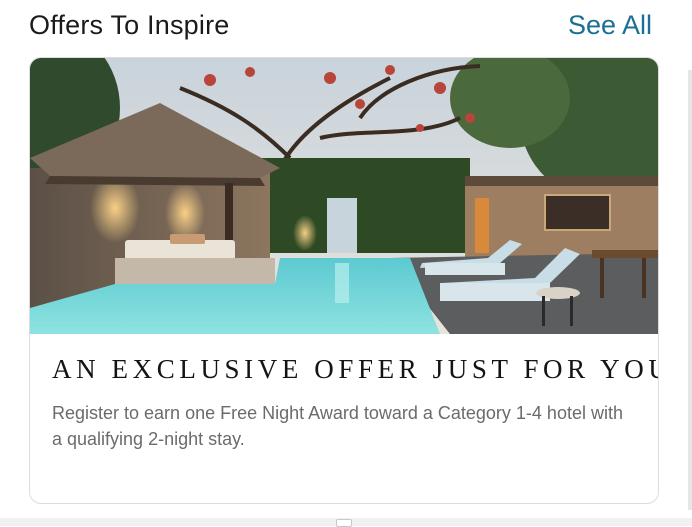  What do you see at coordinates (610, 25) in the screenshot?
I see `see-all-link: See All` at bounding box center [610, 25].